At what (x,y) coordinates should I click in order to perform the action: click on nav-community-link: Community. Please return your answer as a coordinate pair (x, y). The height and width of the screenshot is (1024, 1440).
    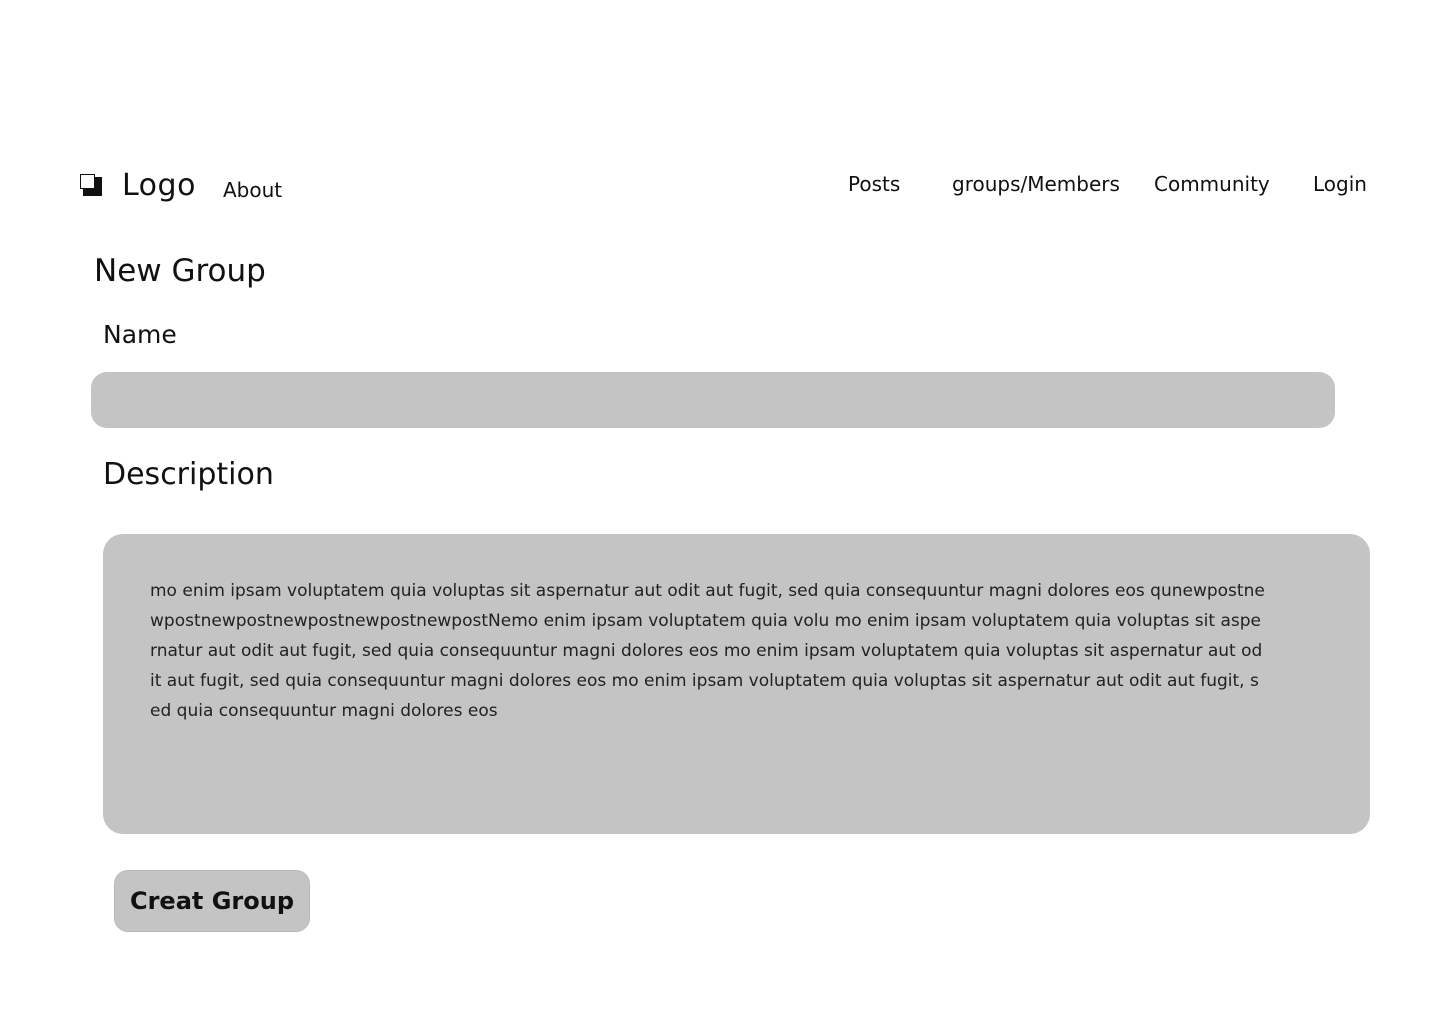
    Looking at the image, I should click on (1212, 184).